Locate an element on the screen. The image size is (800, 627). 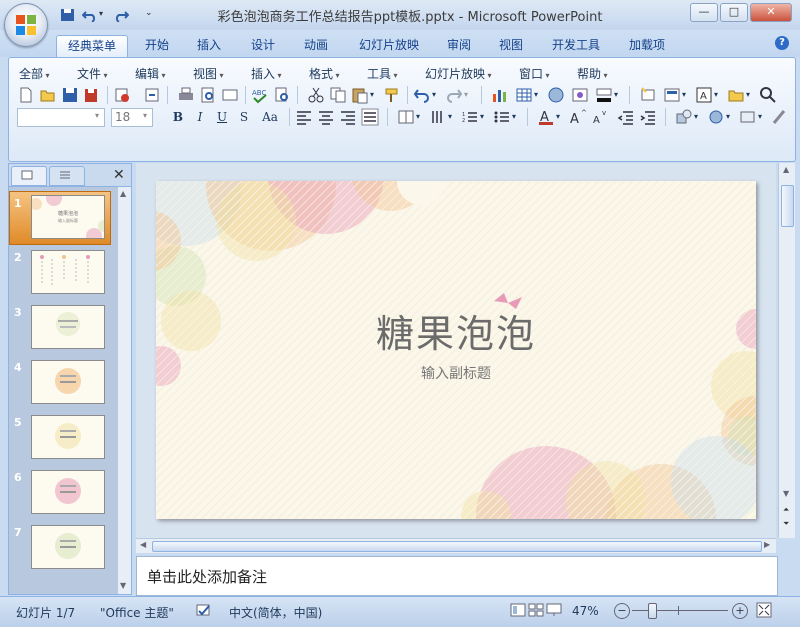
notes-pane: 单击此处添加备注 is located at coordinates (457, 576).